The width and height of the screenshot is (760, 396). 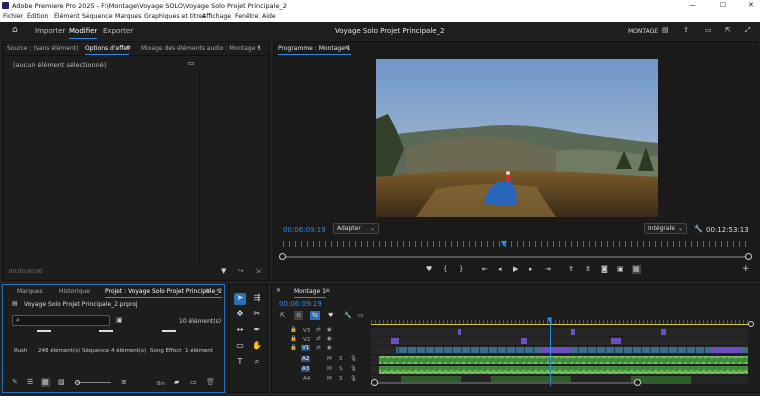 I want to click on work-area-bar, so click(x=559, y=324).